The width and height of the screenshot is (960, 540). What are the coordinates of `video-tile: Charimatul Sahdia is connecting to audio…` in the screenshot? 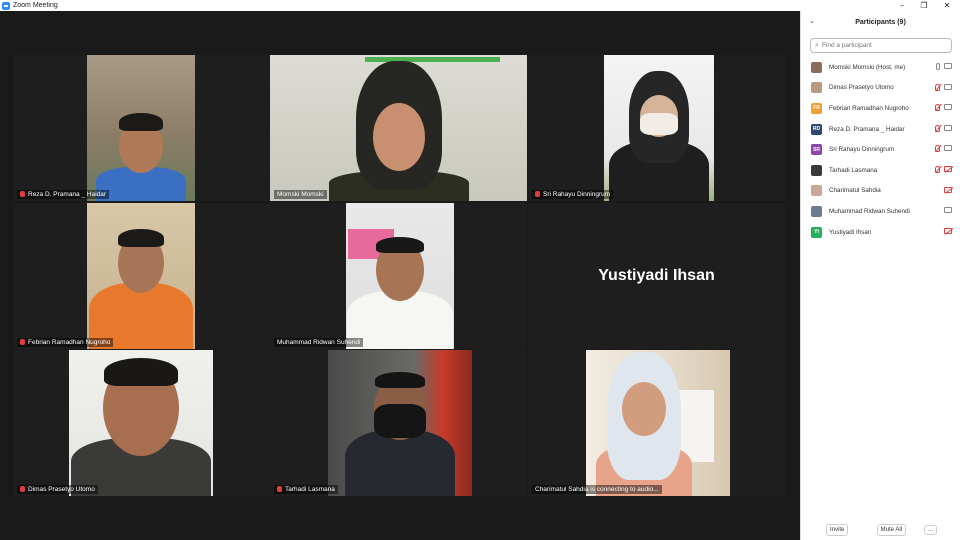 It's located at (656, 423).